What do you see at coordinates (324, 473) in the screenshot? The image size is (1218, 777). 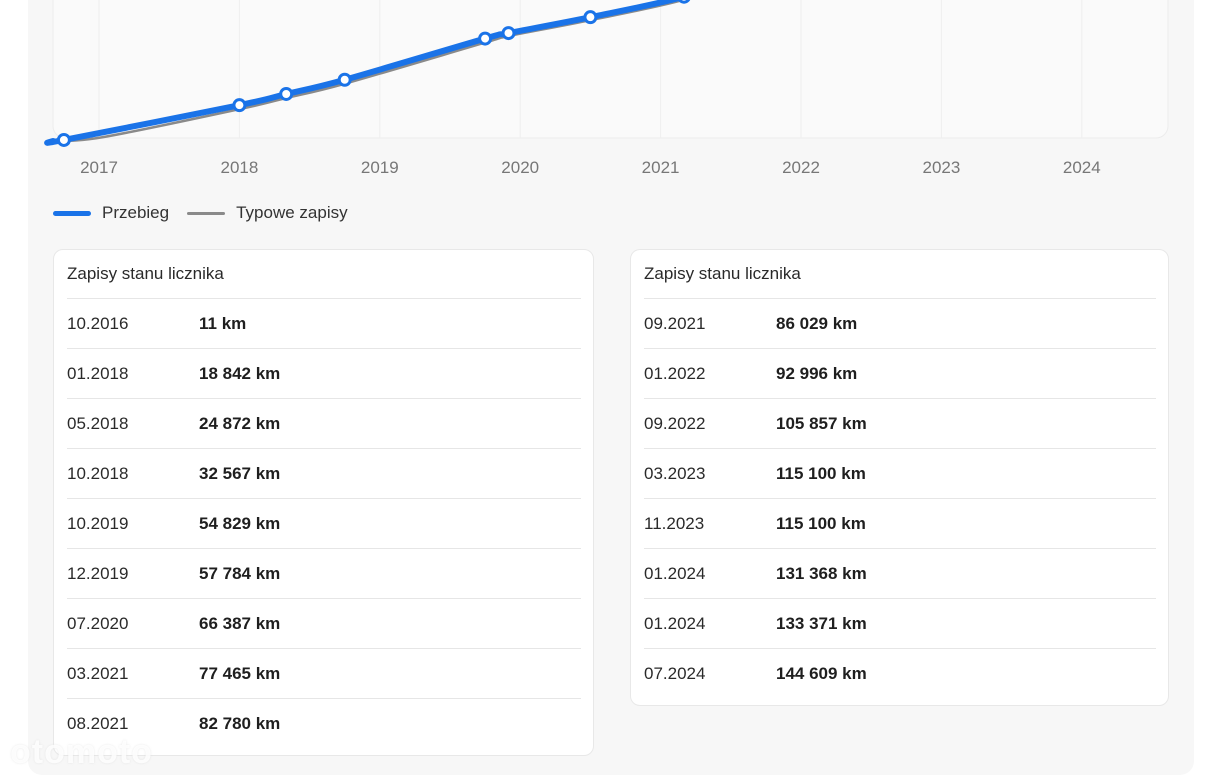 I see `table-row: 10.2018 32 567 km` at bounding box center [324, 473].